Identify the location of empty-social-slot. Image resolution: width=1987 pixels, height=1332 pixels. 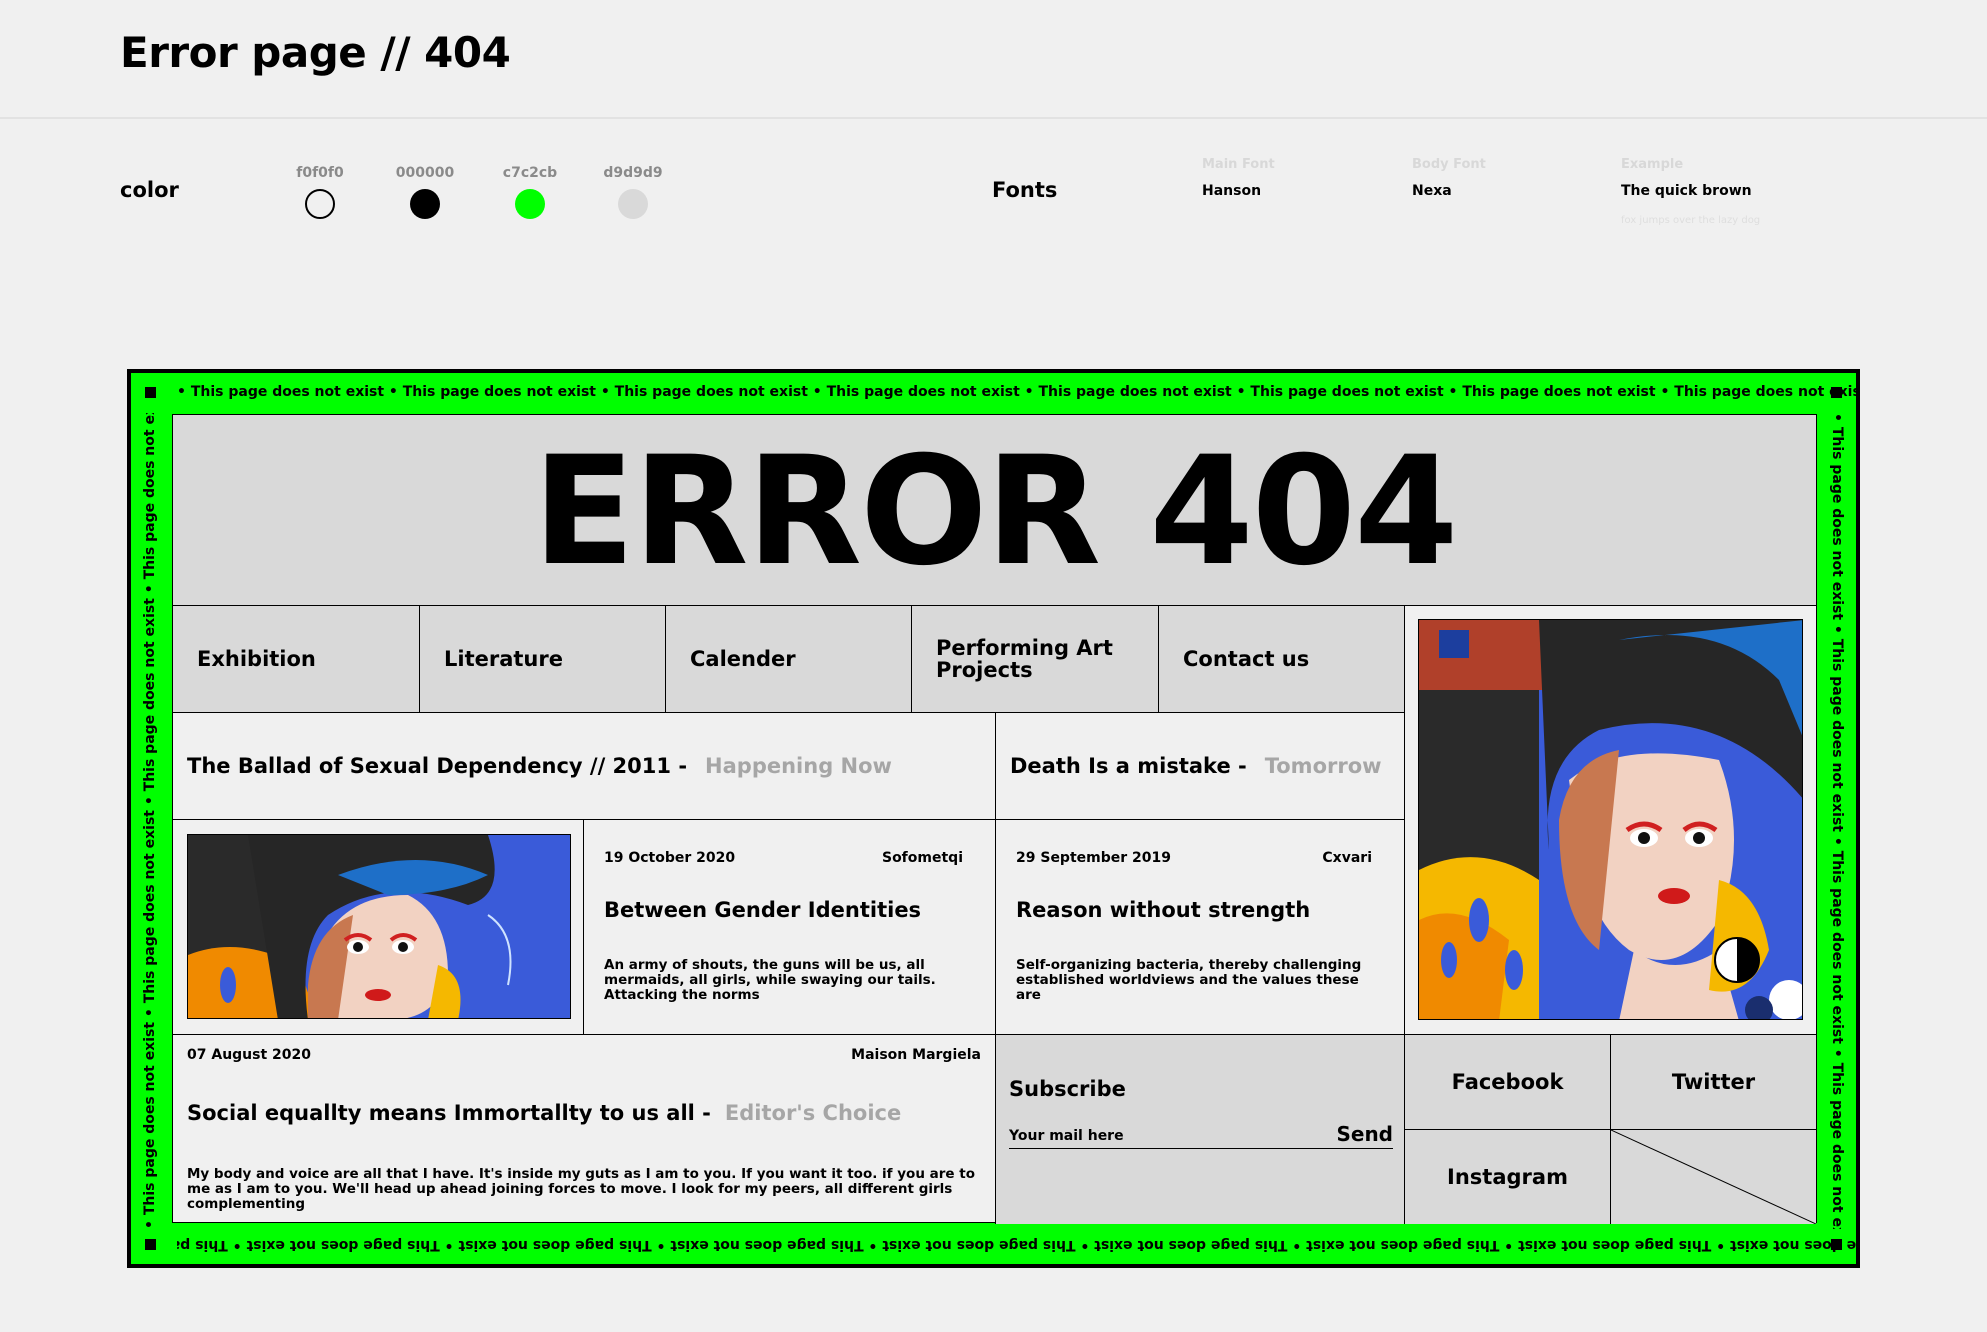
(1713, 1177).